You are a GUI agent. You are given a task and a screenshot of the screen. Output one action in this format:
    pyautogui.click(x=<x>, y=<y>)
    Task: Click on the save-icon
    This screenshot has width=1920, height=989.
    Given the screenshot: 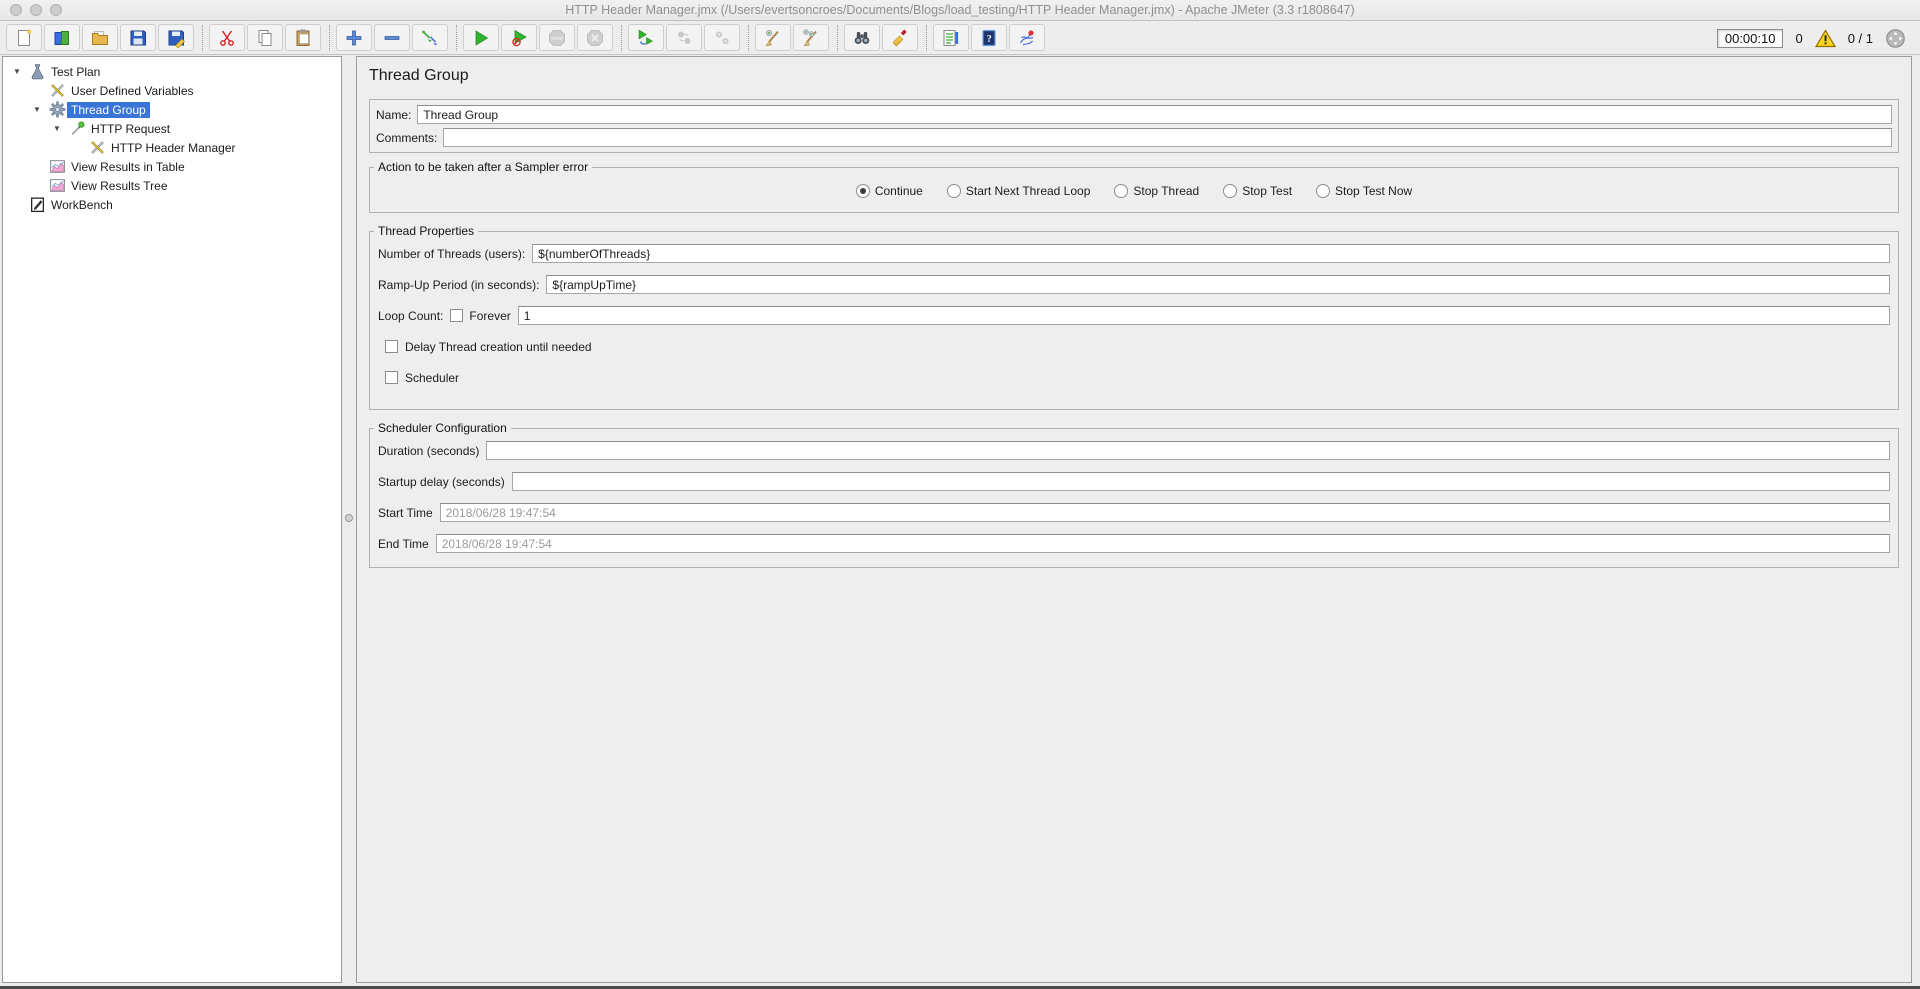 What is the action you would take?
    pyautogui.click(x=138, y=37)
    